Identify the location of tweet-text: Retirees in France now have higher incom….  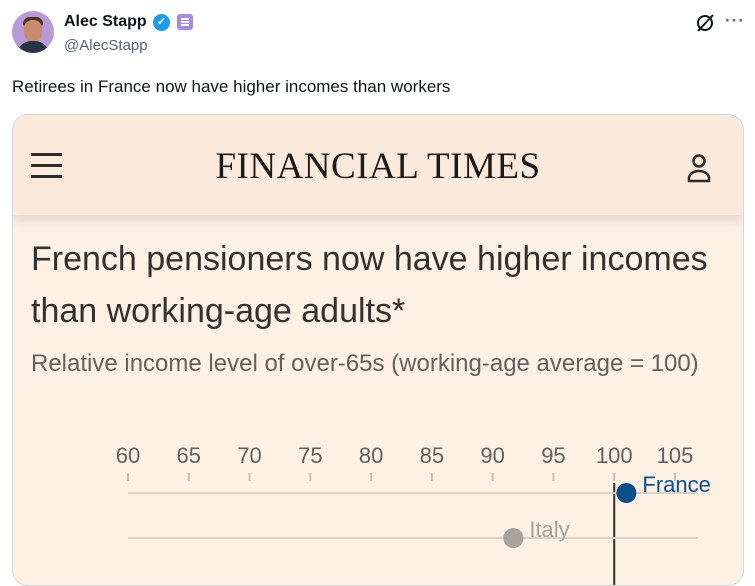
(231, 86).